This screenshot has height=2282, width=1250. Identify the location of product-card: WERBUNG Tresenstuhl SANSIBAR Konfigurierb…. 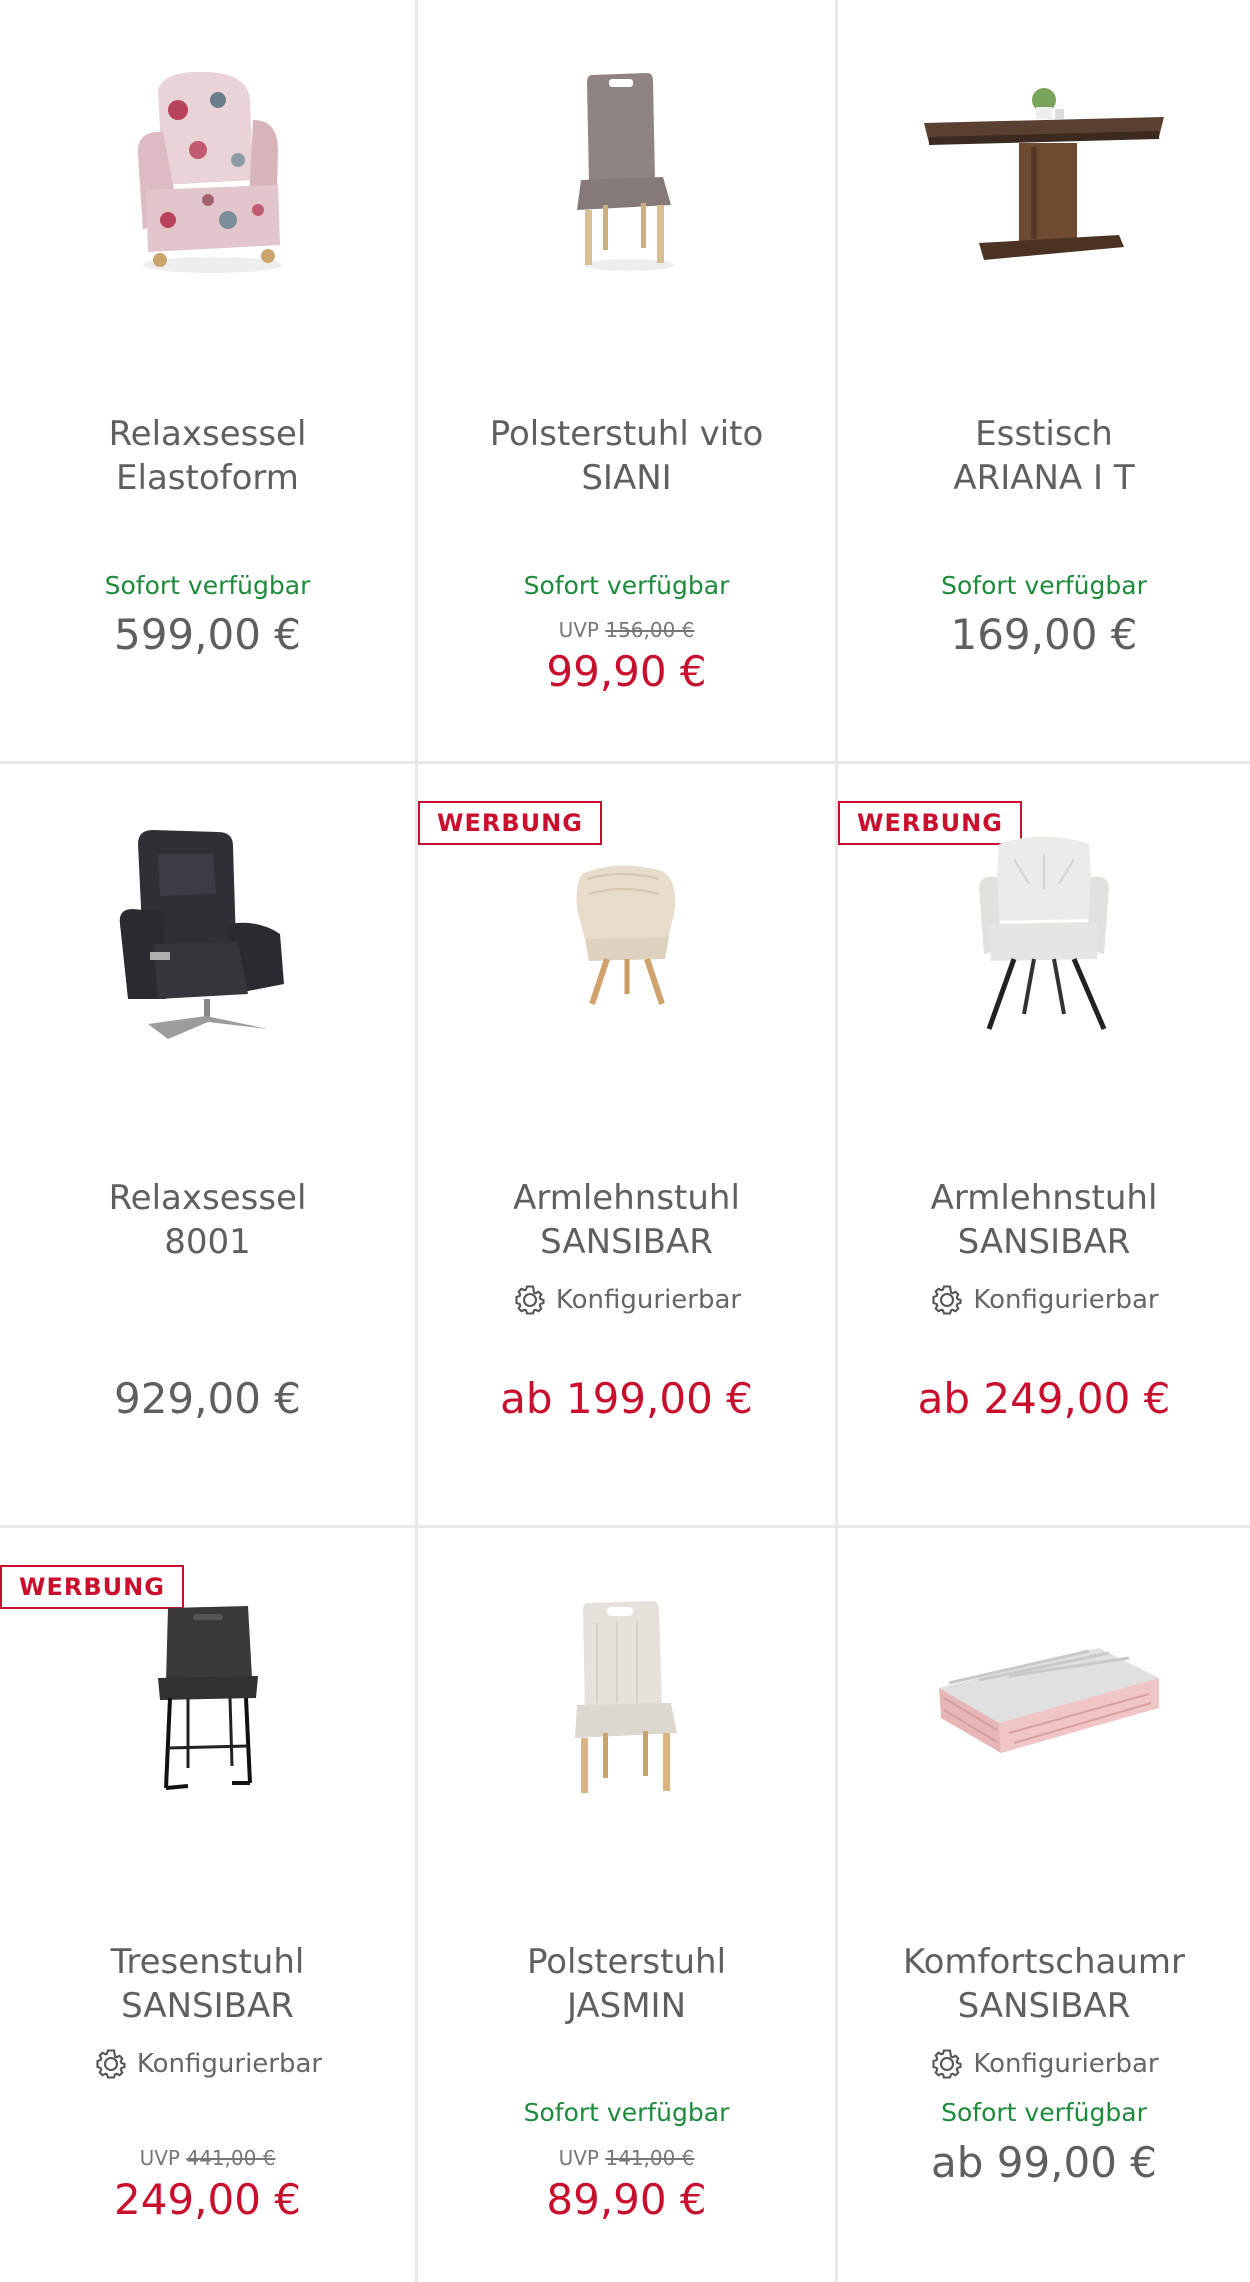
(209, 1905).